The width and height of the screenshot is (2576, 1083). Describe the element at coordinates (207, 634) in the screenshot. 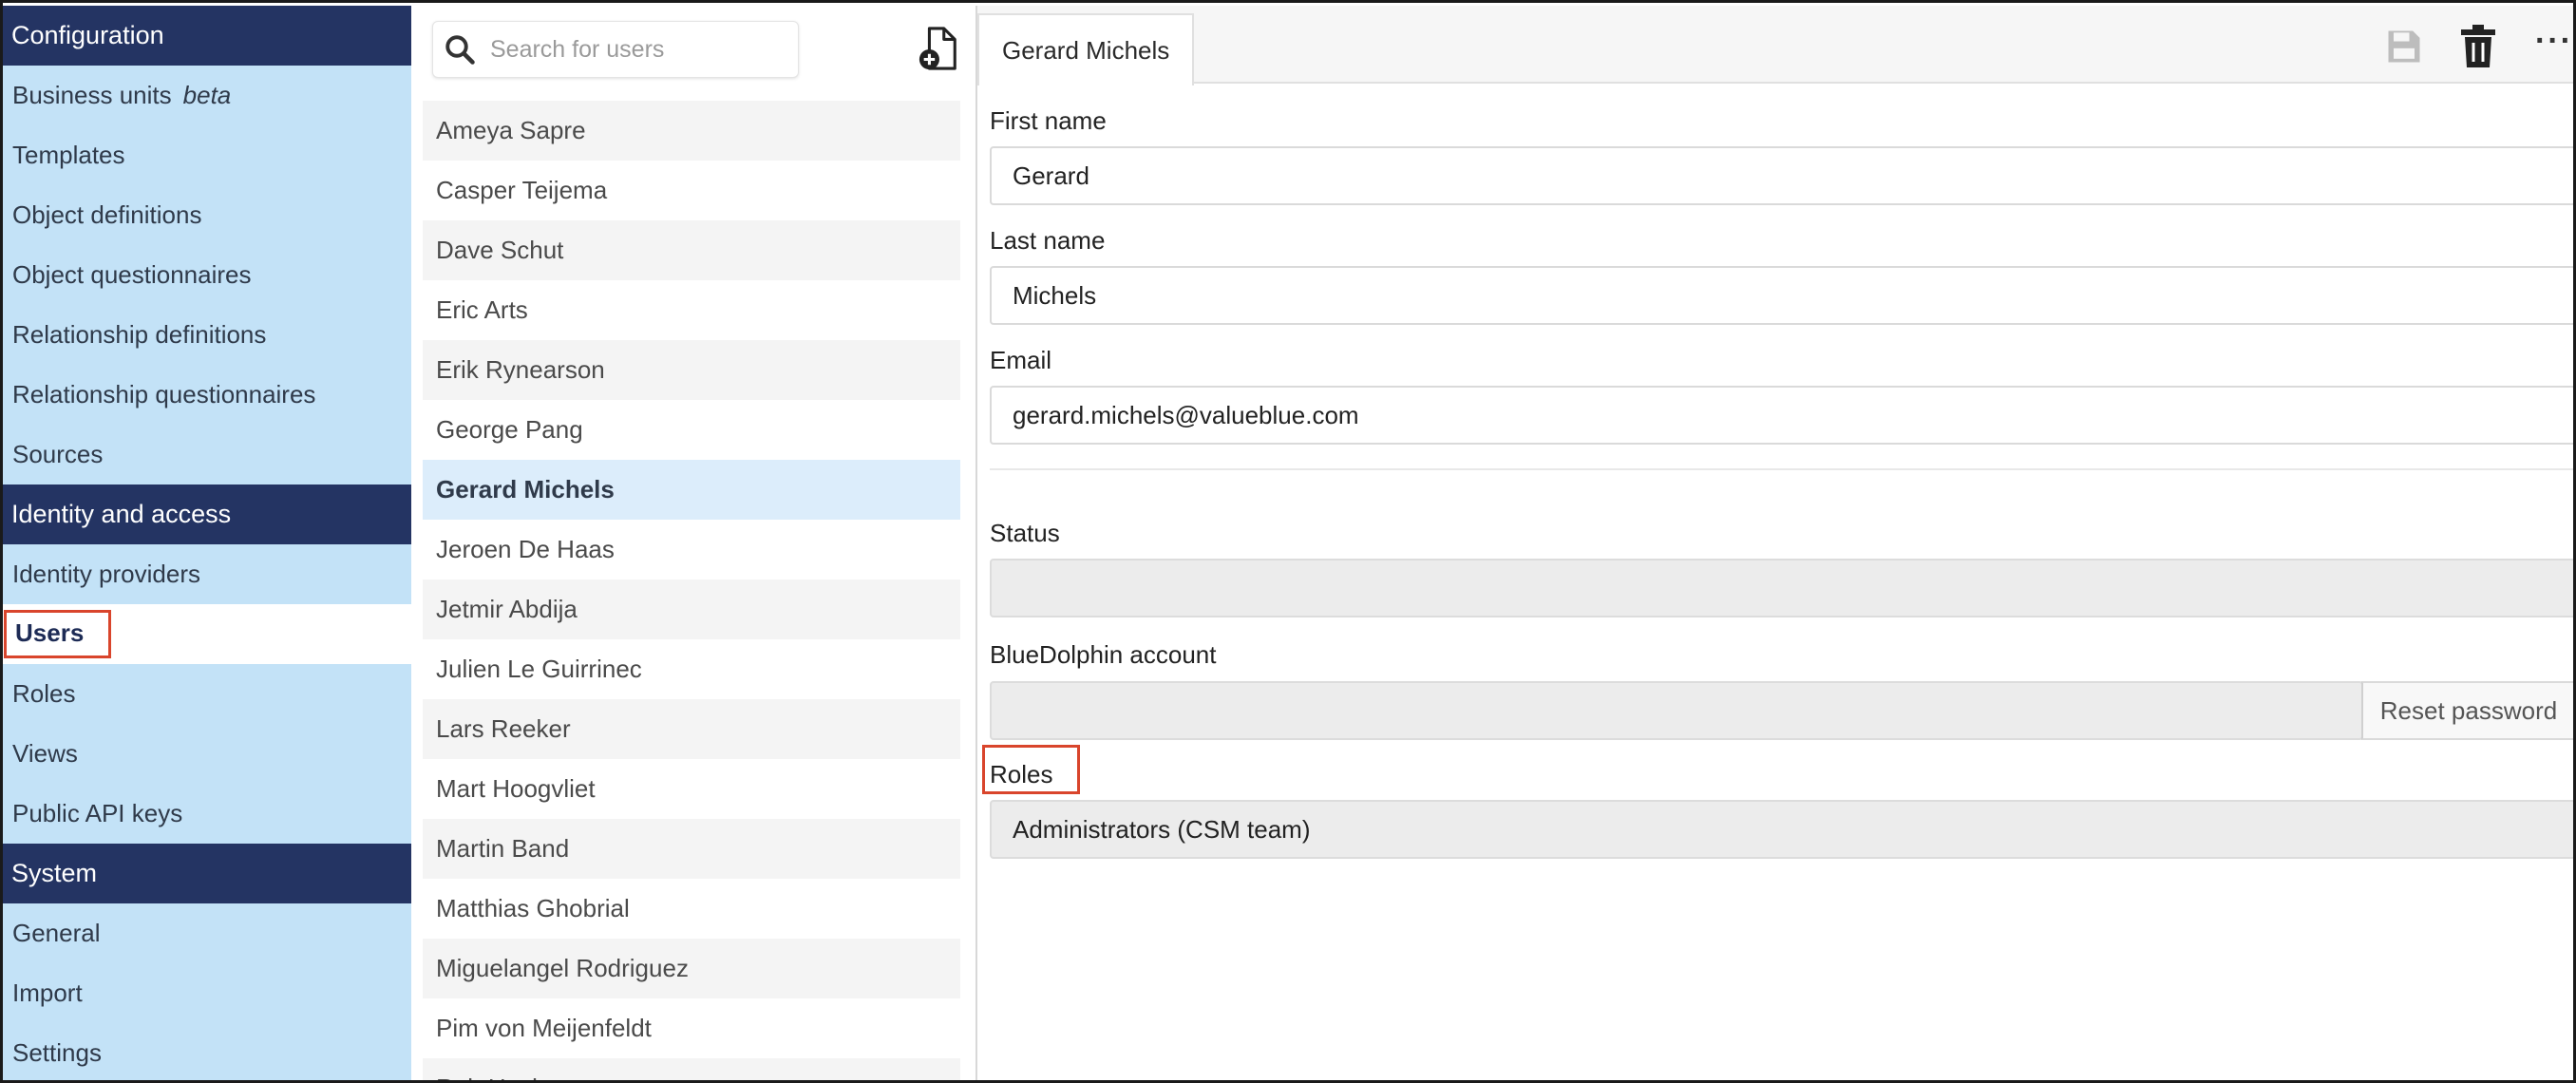

I see `sidebar-item-users: Users` at that location.